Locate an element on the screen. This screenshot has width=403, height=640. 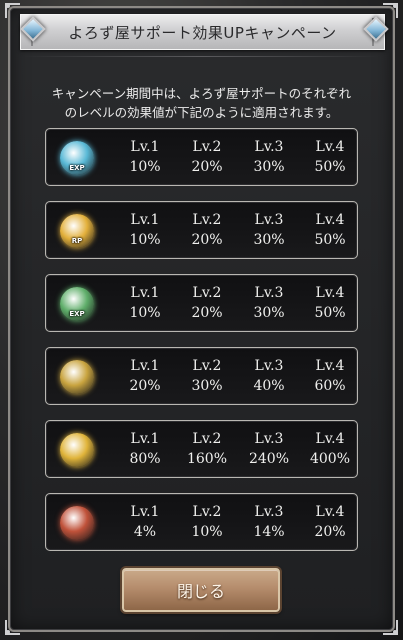
treasure-chest-icon is located at coordinates (77, 523).